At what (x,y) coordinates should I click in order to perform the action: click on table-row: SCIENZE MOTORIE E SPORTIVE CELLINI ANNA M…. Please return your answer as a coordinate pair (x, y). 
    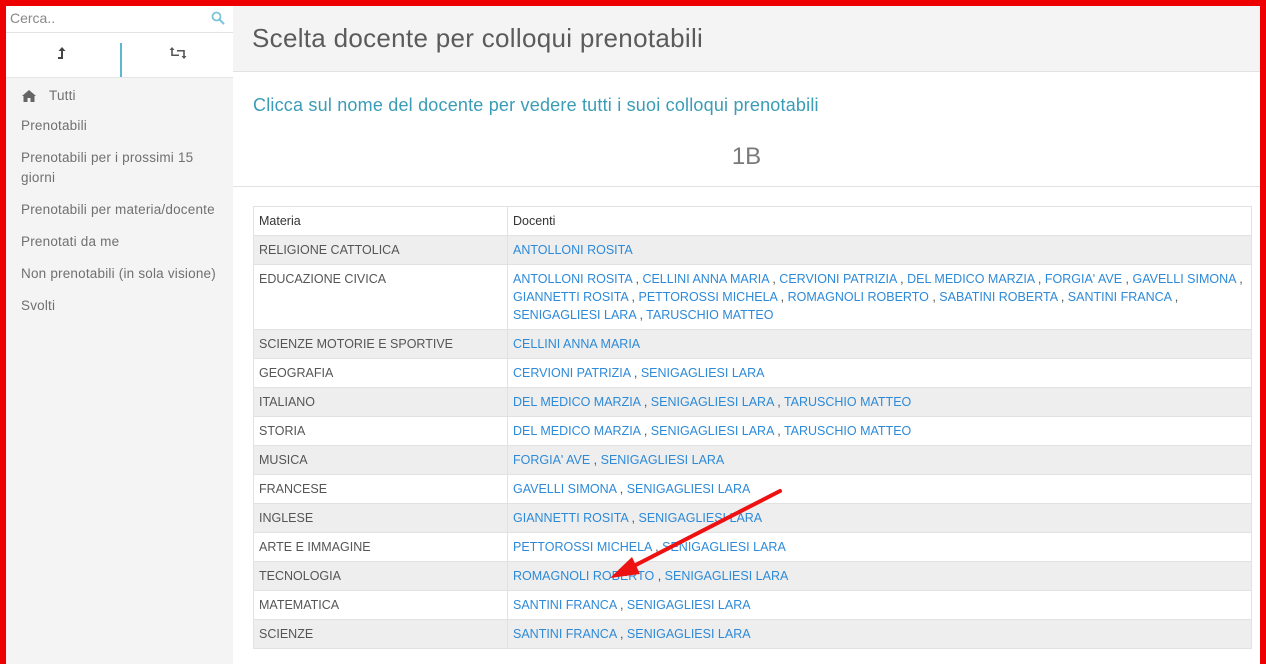
    Looking at the image, I should click on (752, 344).